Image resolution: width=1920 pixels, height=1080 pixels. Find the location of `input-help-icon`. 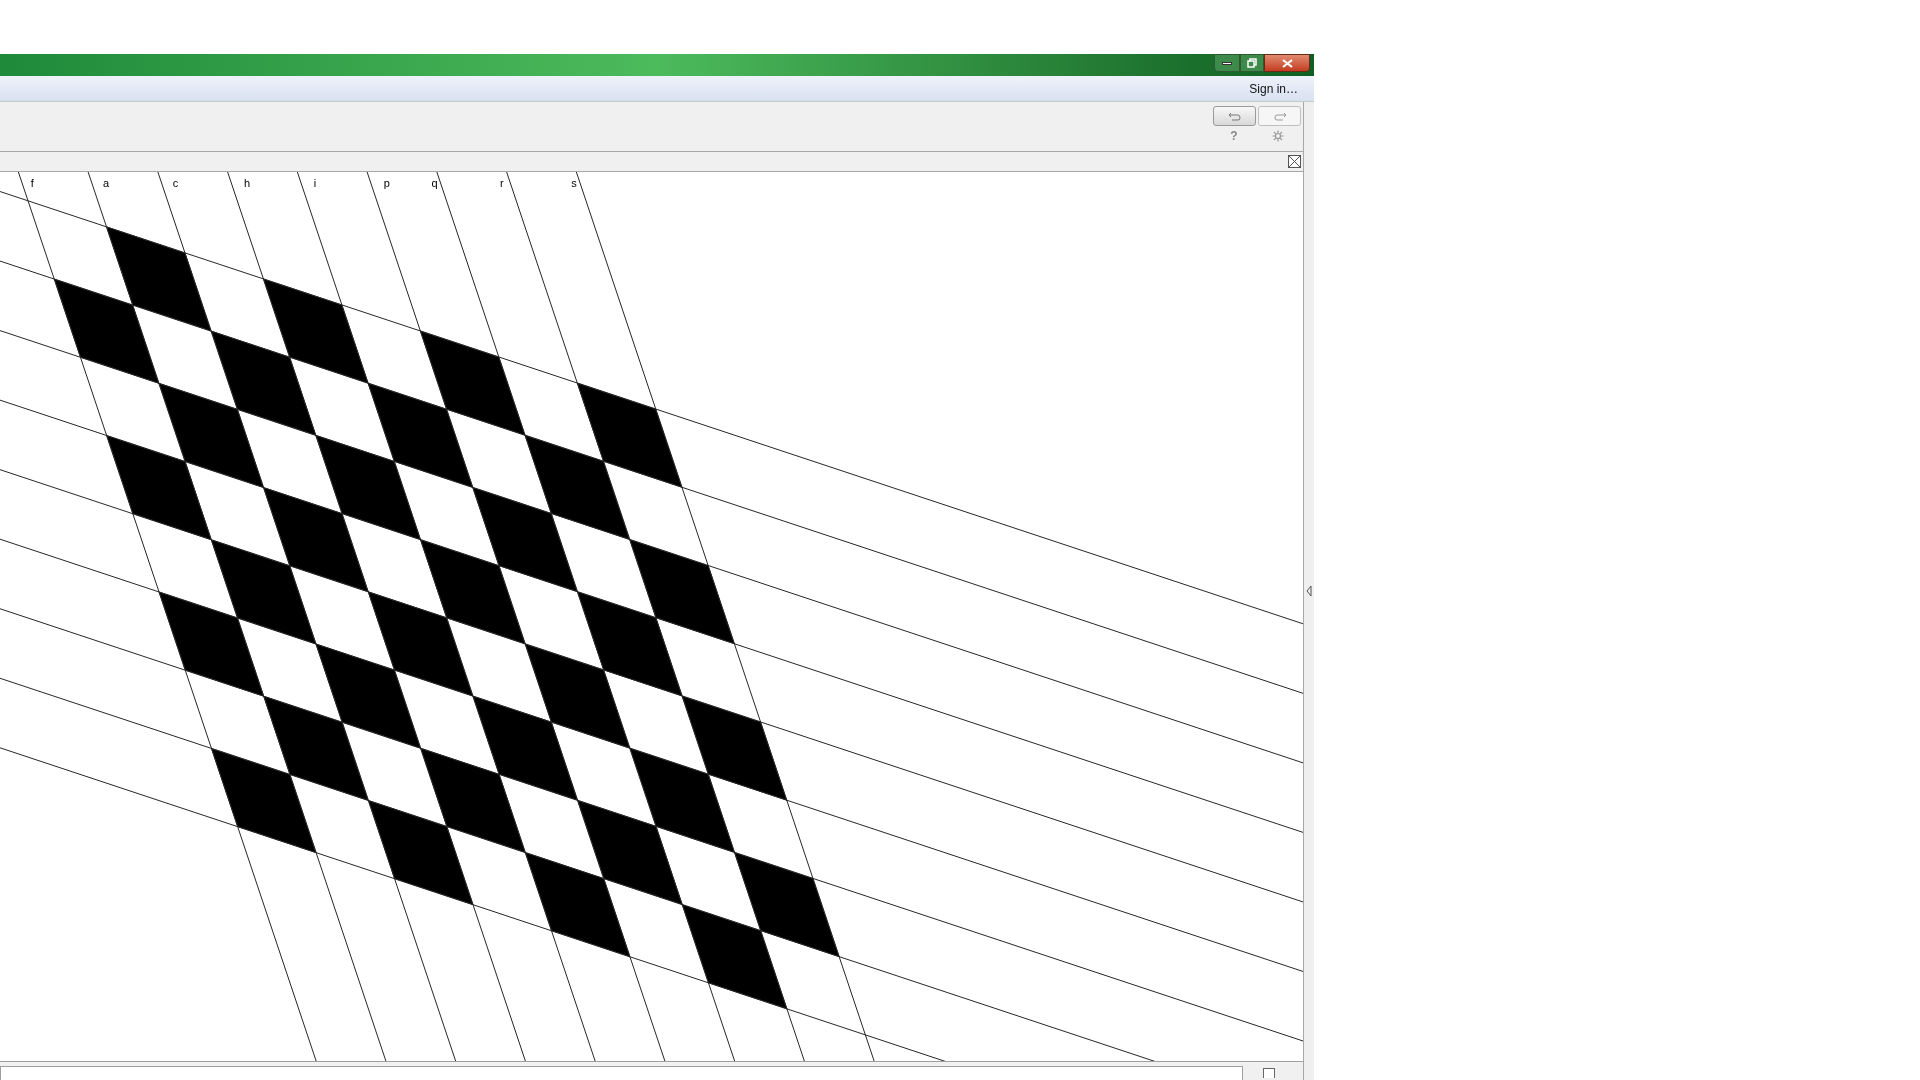

input-help-icon is located at coordinates (1269, 1073).